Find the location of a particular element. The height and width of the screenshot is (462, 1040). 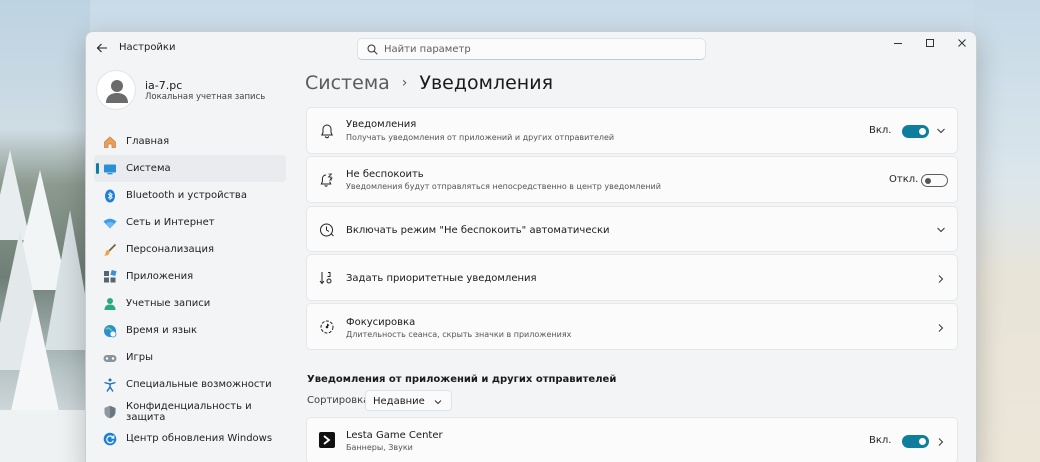

avatar is located at coordinates (116, 90).